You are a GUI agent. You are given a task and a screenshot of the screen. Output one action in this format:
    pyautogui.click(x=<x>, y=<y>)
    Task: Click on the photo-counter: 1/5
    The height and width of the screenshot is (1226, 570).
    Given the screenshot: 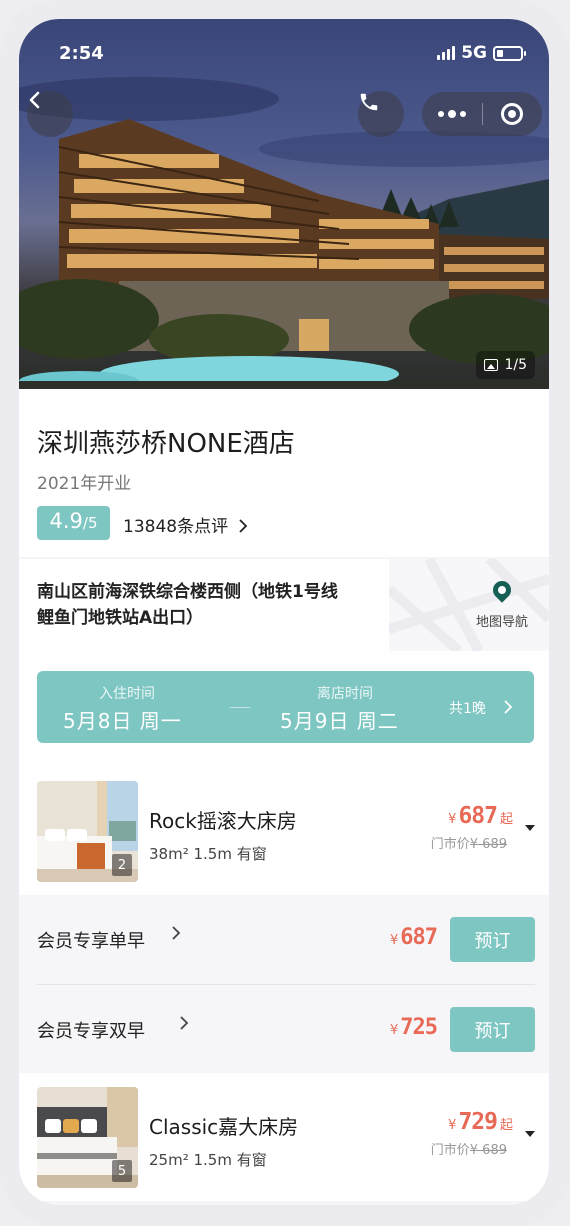 What is the action you would take?
    pyautogui.click(x=505, y=365)
    